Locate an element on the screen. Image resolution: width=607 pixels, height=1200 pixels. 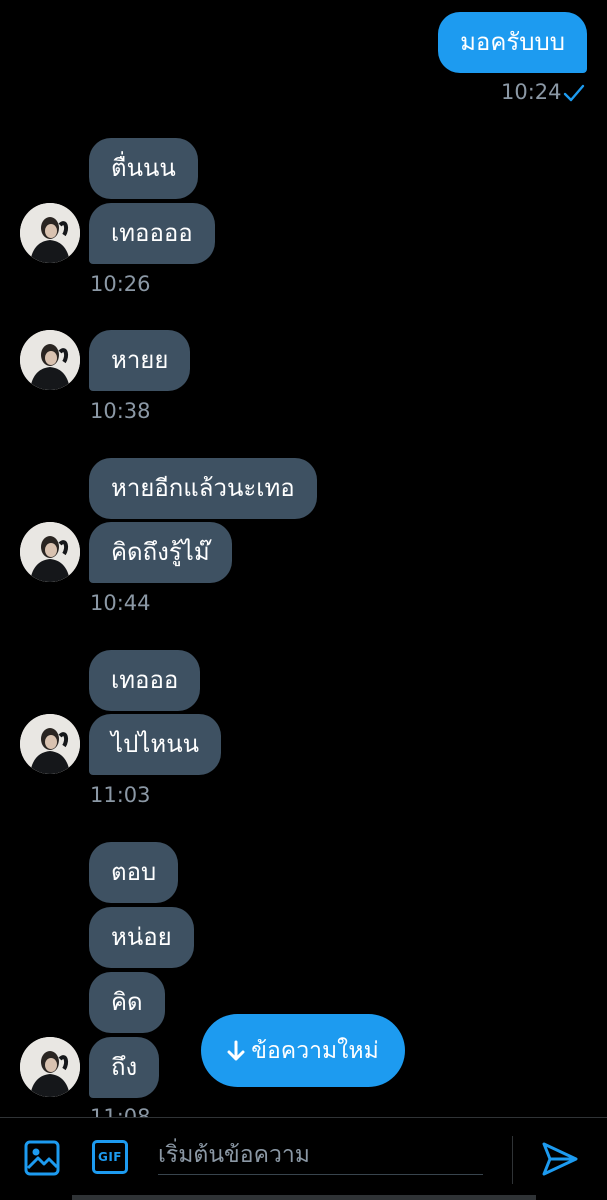
incoming-message-bubble: เทออออ is located at coordinates (152, 233).